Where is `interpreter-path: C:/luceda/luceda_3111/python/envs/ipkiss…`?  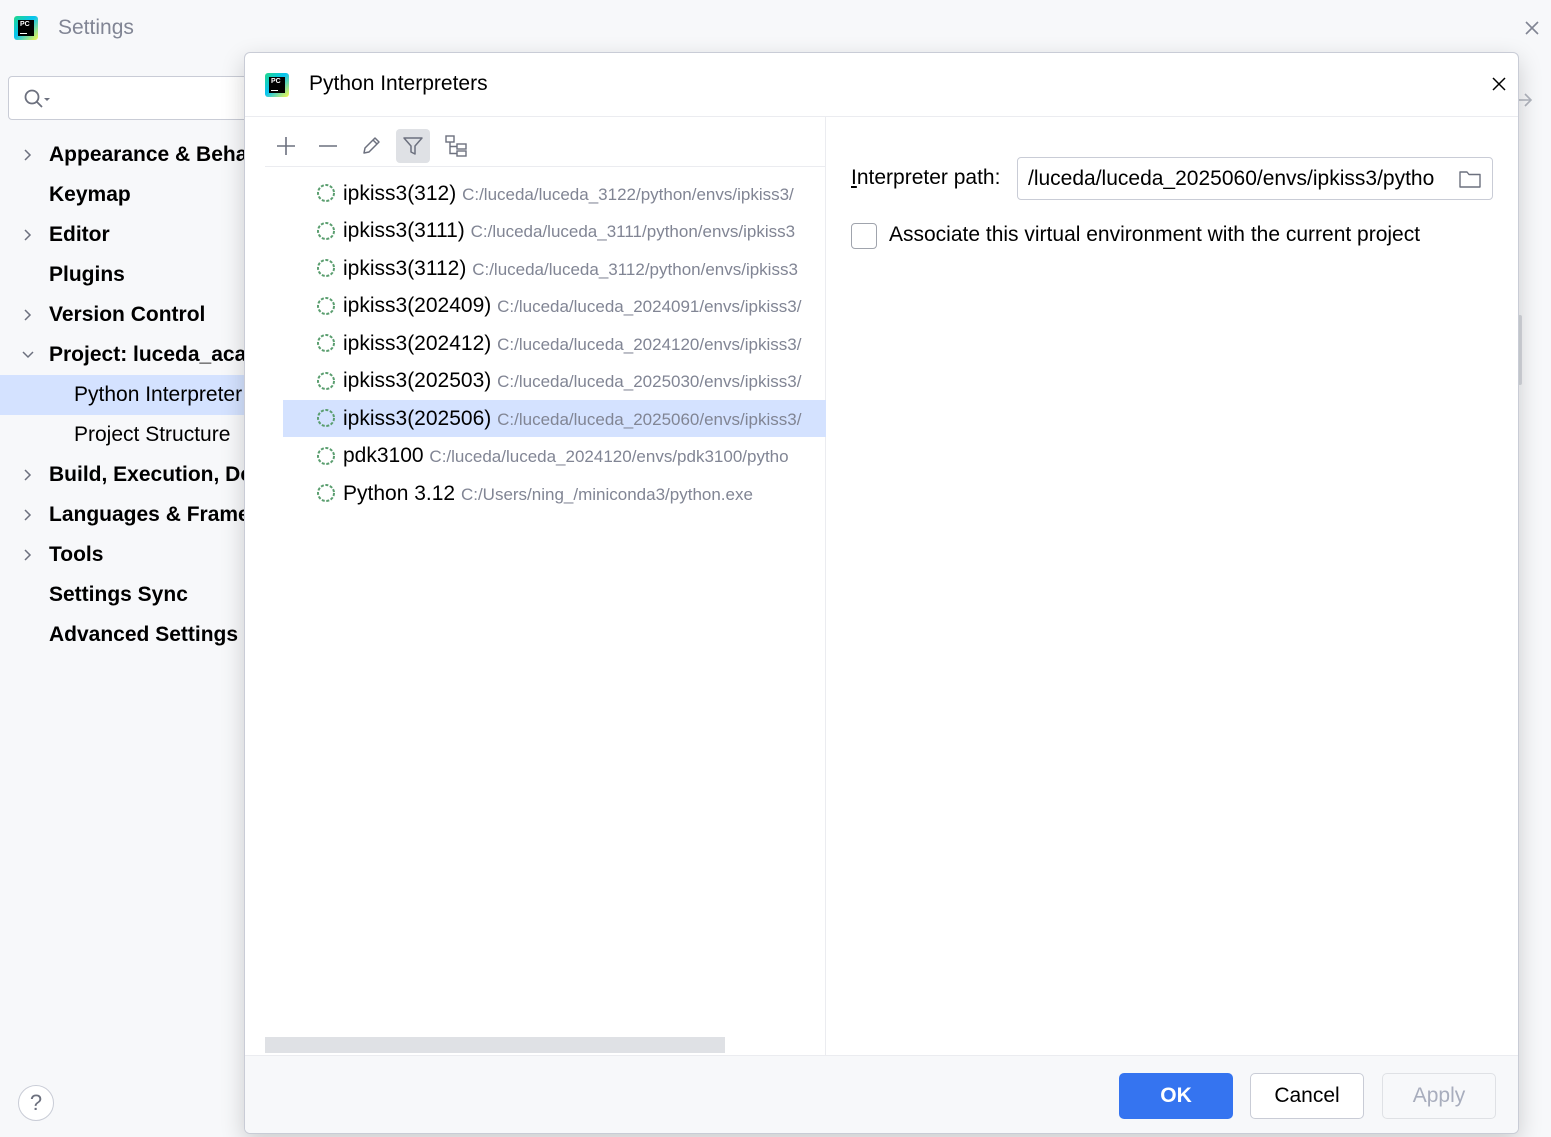
interpreter-path: C:/luceda/luceda_3111/python/envs/ipkiss… is located at coordinates (633, 231).